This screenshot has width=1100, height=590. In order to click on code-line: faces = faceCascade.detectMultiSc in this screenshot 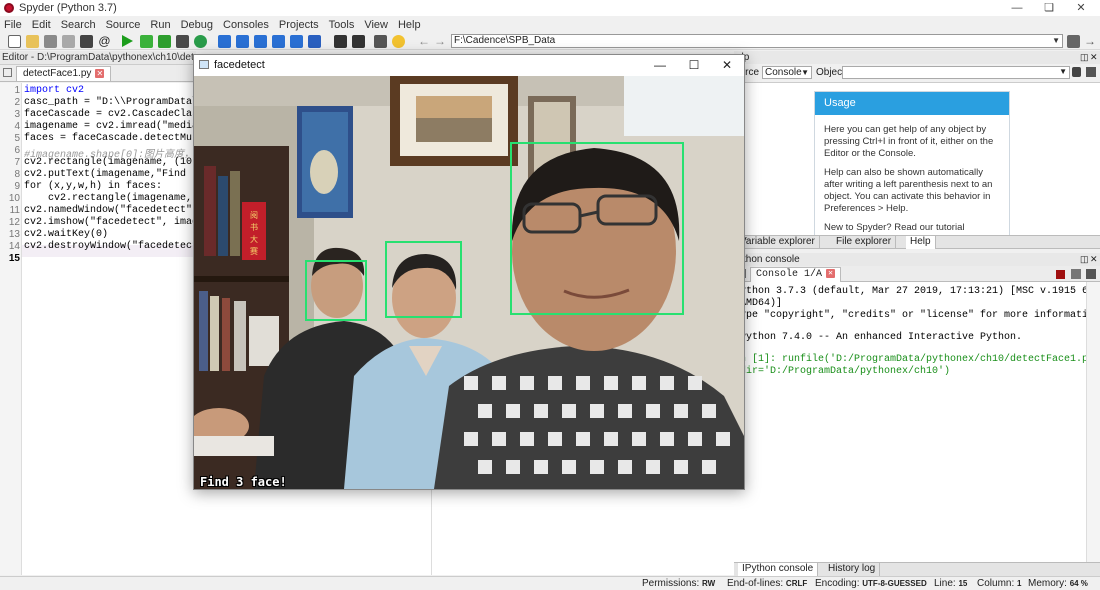, I will do `click(110, 138)`.